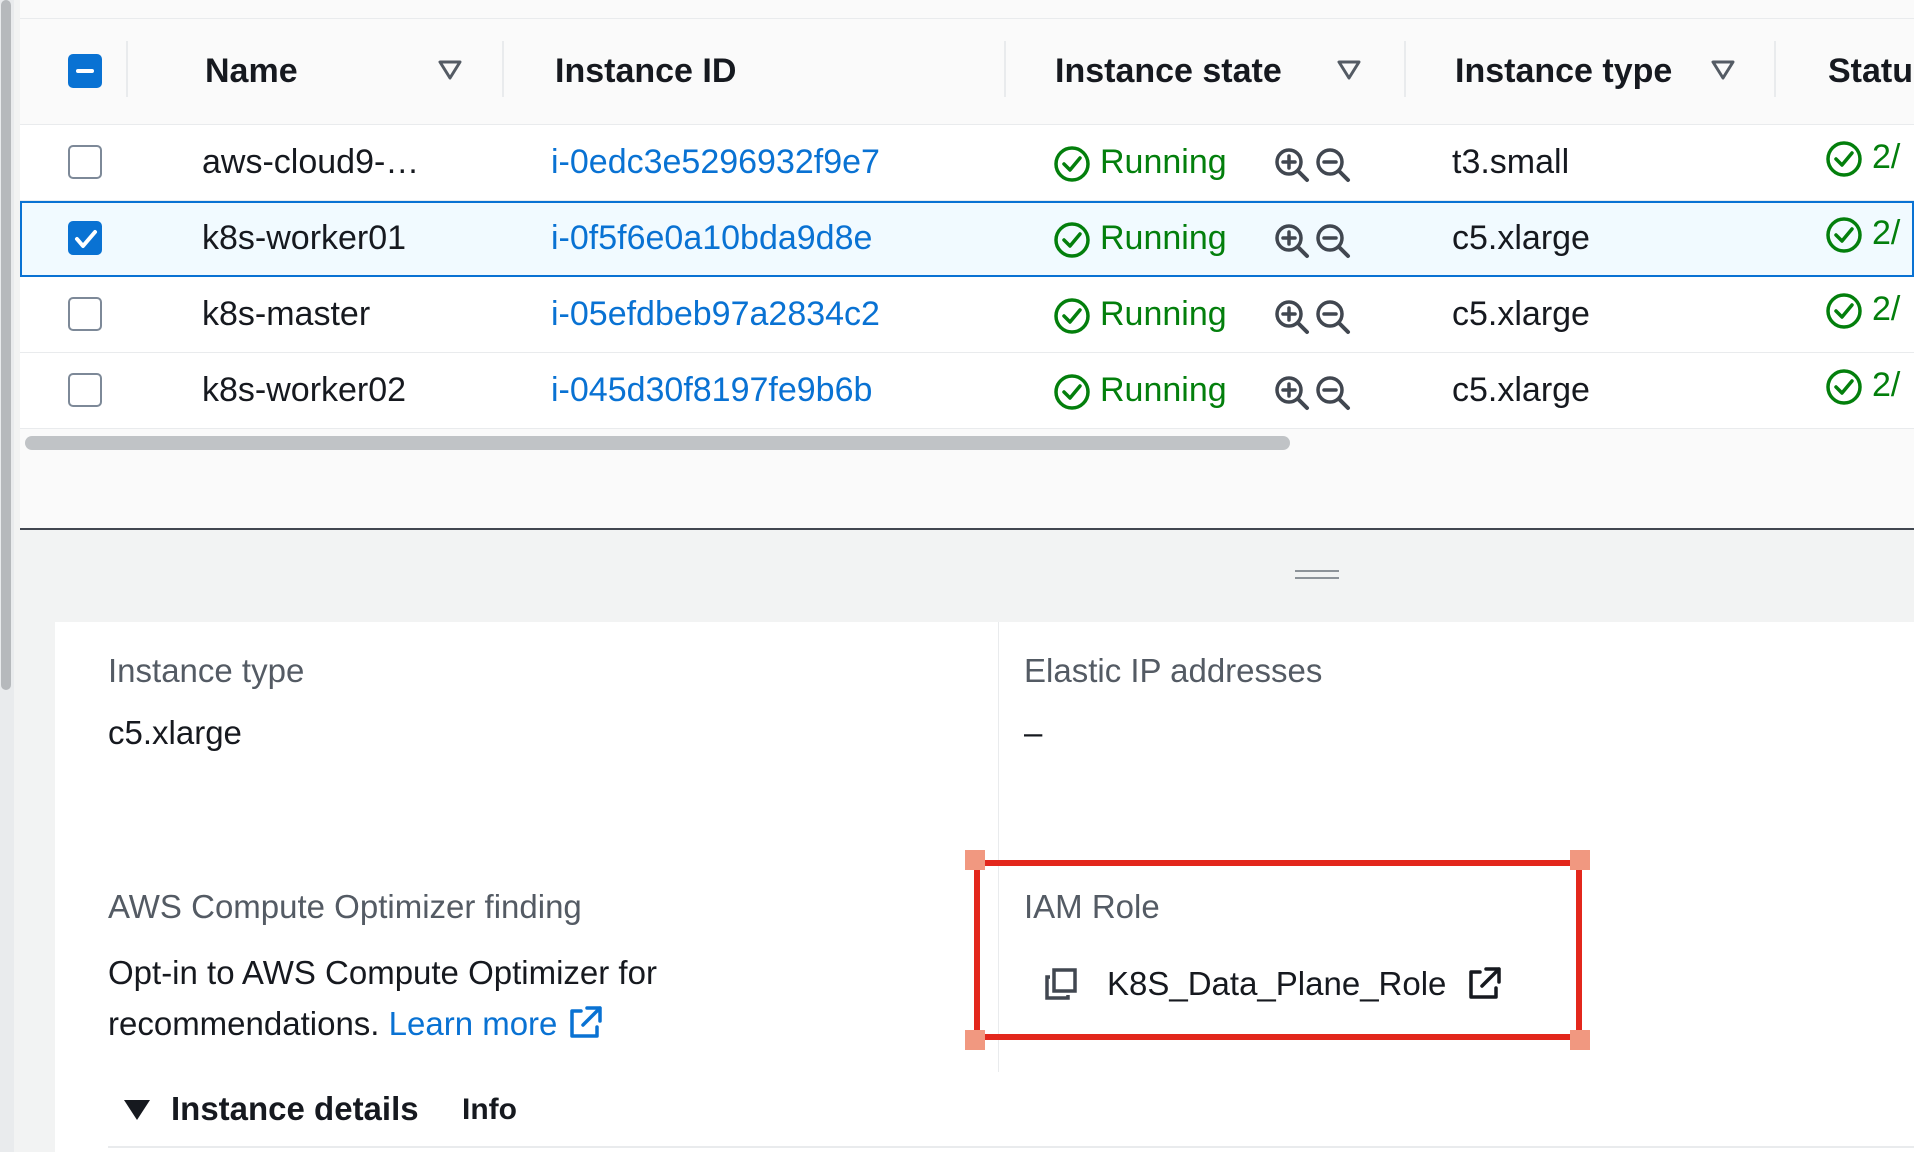  What do you see at coordinates (711, 238) in the screenshot?
I see `instance-id-link: i-0f5f6e0a10bda9d8e` at bounding box center [711, 238].